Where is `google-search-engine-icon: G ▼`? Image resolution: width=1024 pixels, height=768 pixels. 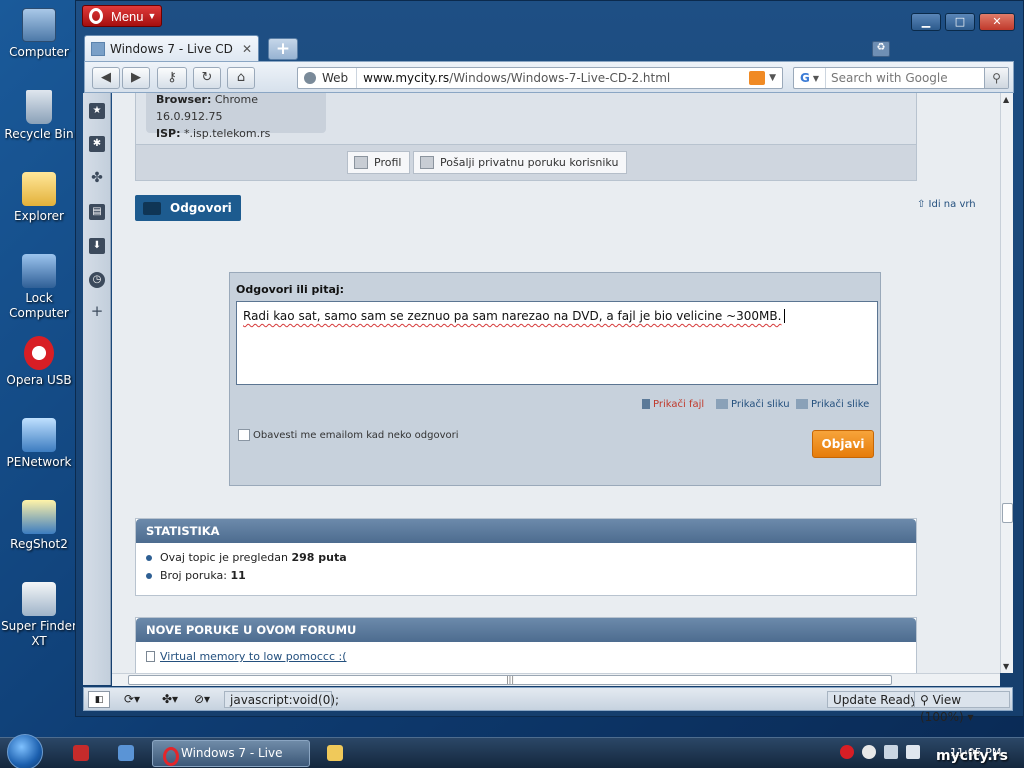 google-search-engine-icon: G ▼ is located at coordinates (810, 78).